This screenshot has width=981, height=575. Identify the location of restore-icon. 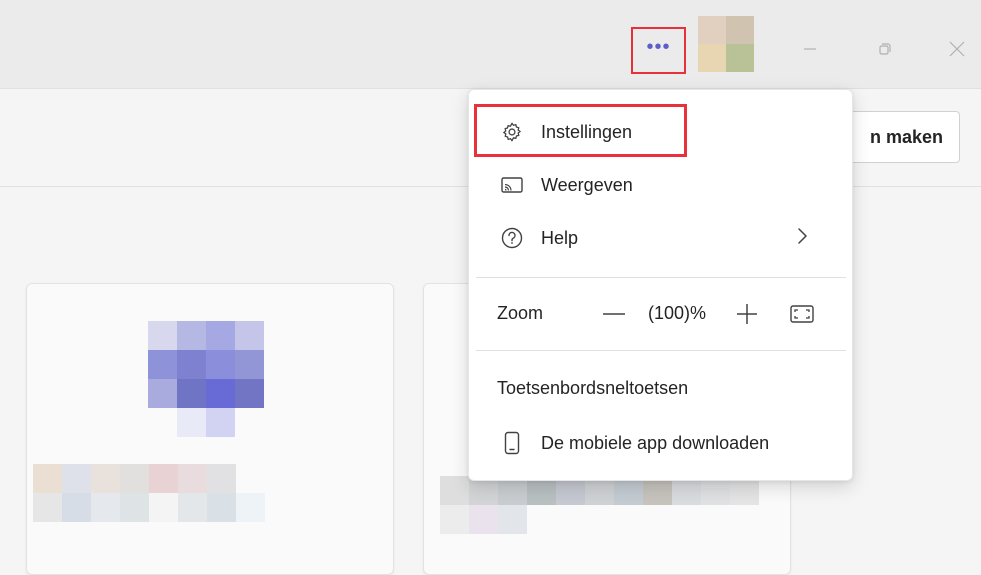
(885, 49).